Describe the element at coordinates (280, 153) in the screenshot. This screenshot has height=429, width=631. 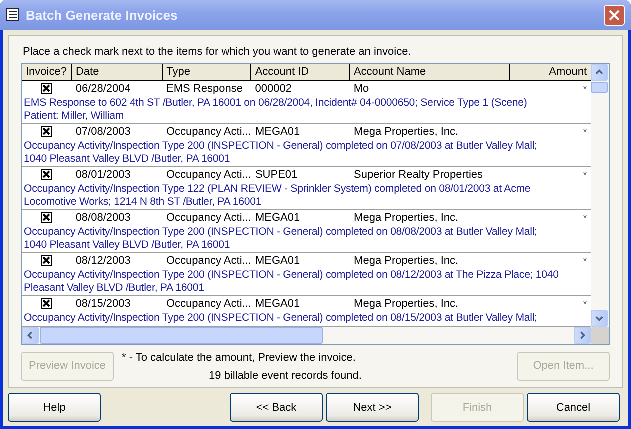
I see `row-description: Occupancy Activity/Inspection Type 200 (INSPECTION - General) completed on 07/08/2003 at Butler Valley Mall; 1040 Pleasant Valley BLVD /Butler, PA 16001` at that location.